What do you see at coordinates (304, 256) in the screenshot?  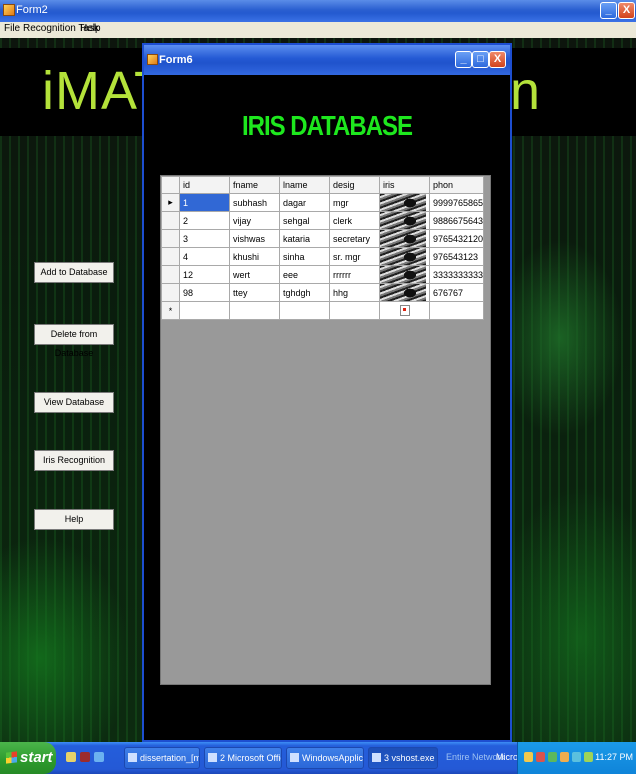 I see `cell-lname: sinha` at bounding box center [304, 256].